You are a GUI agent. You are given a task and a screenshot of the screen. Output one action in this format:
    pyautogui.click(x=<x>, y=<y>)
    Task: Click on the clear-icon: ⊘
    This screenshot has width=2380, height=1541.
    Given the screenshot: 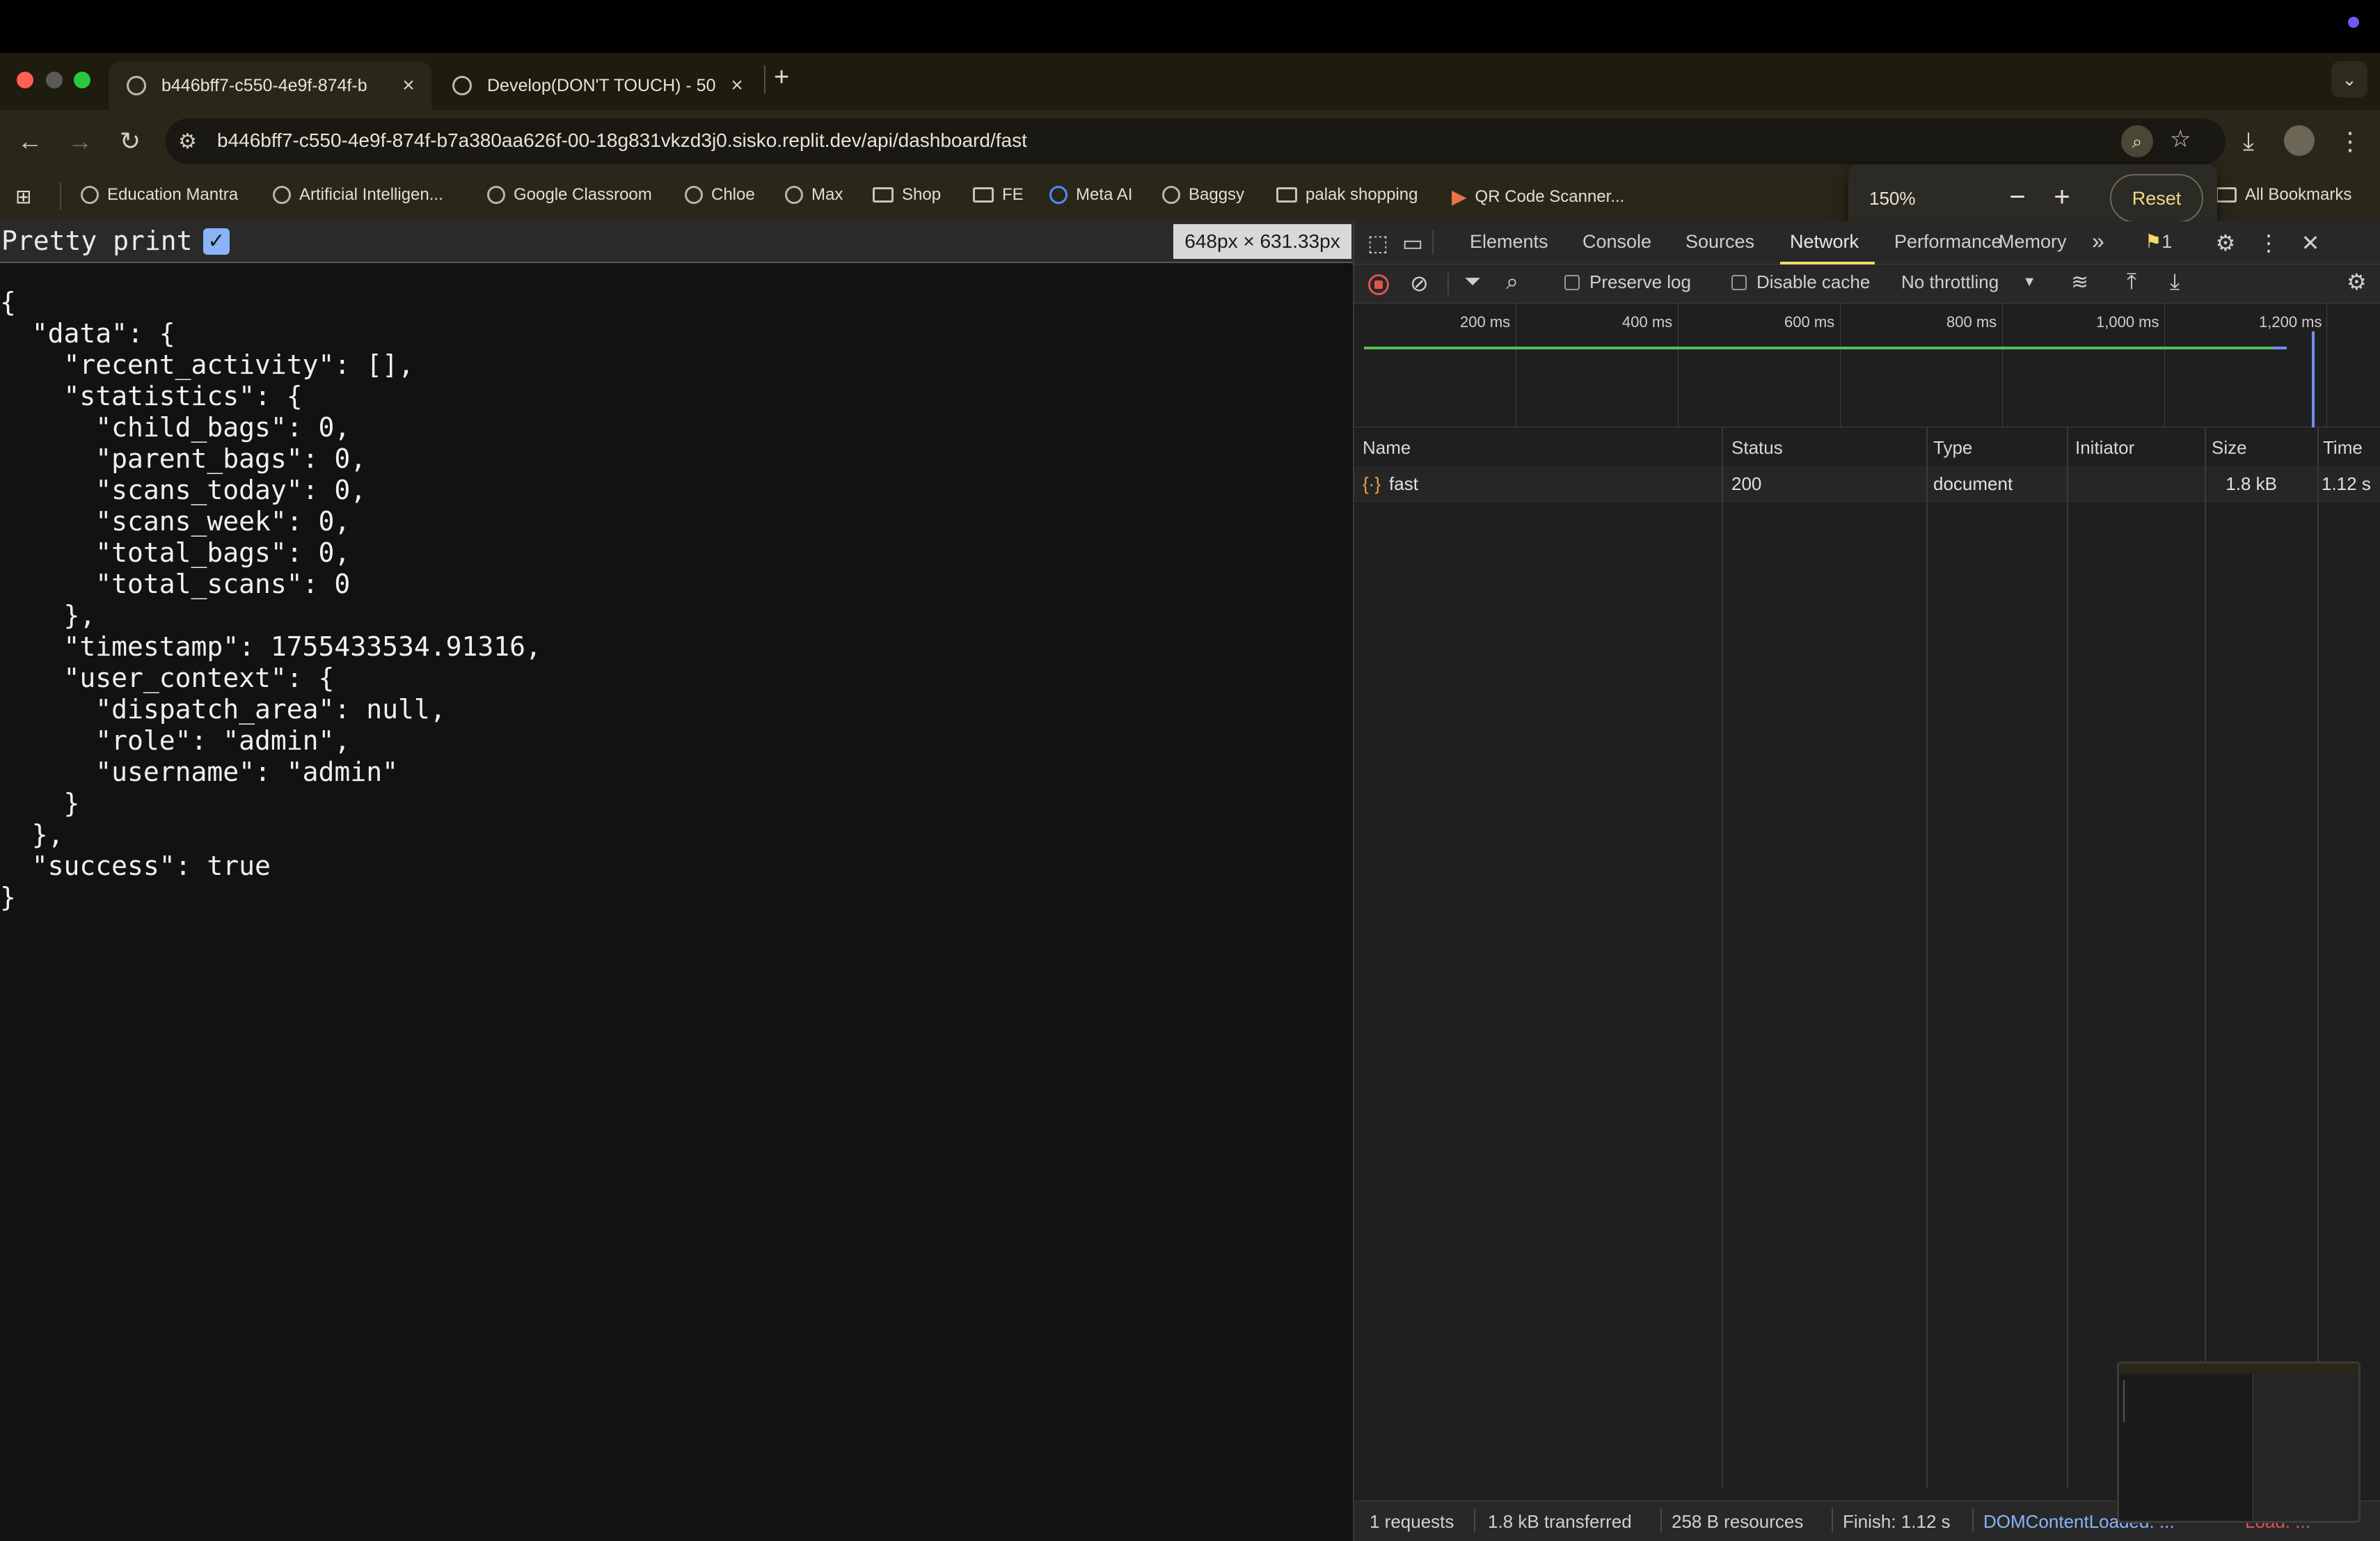 What is the action you would take?
    pyautogui.click(x=1419, y=283)
    